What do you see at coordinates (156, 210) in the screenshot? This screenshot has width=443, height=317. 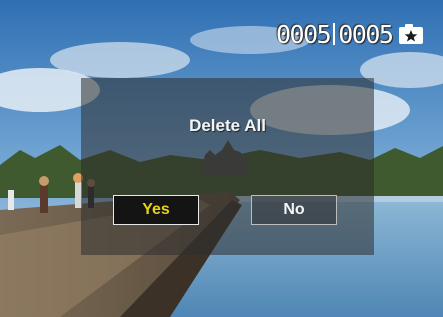 I see `yes-button: Yes` at bounding box center [156, 210].